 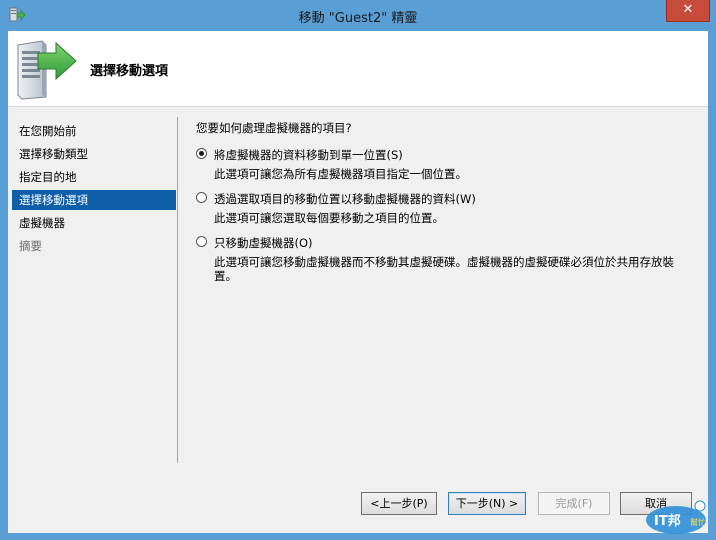 I want to click on question-text: 您要如何處理虛擬機器的項目?, so click(x=274, y=128).